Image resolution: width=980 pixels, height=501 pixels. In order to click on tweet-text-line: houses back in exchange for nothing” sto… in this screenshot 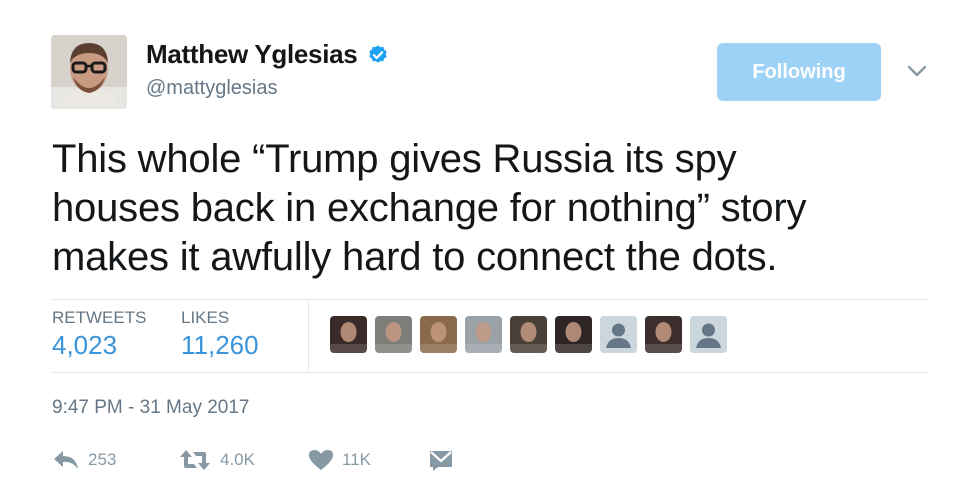, I will do `click(429, 208)`.